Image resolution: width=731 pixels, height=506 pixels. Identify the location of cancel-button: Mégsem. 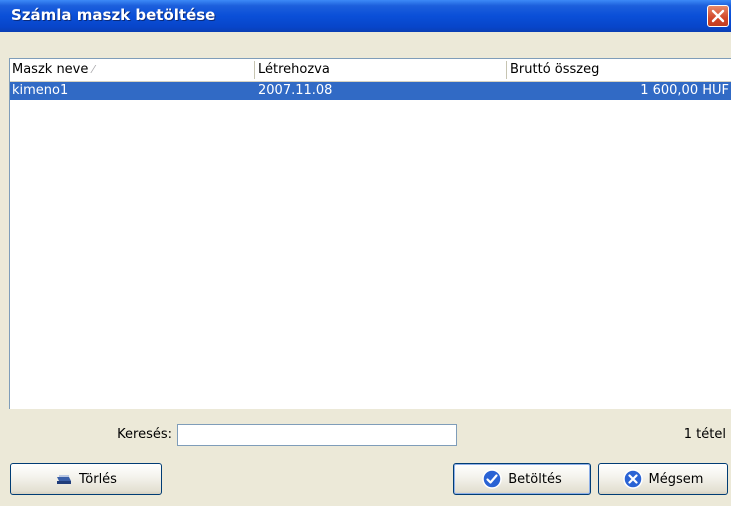
(663, 479).